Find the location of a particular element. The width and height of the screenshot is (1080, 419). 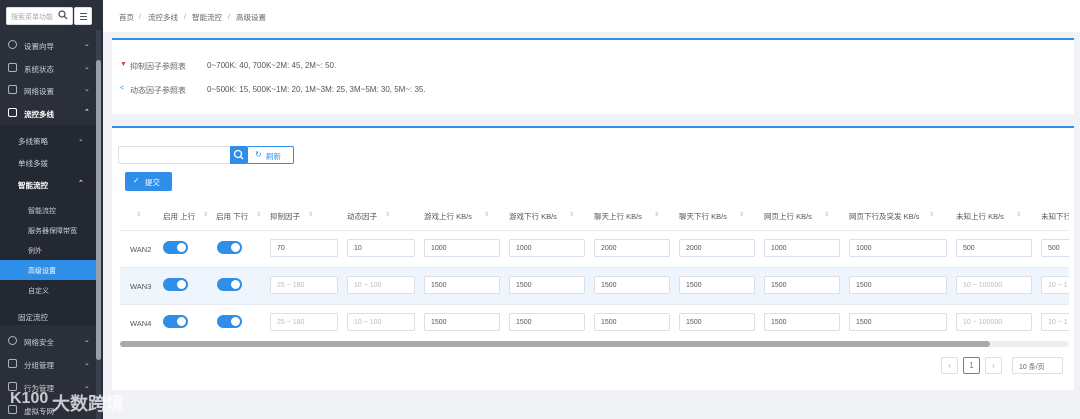

sidebar-item-system-status: 系统状态 ⌄ is located at coordinates (48, 68).